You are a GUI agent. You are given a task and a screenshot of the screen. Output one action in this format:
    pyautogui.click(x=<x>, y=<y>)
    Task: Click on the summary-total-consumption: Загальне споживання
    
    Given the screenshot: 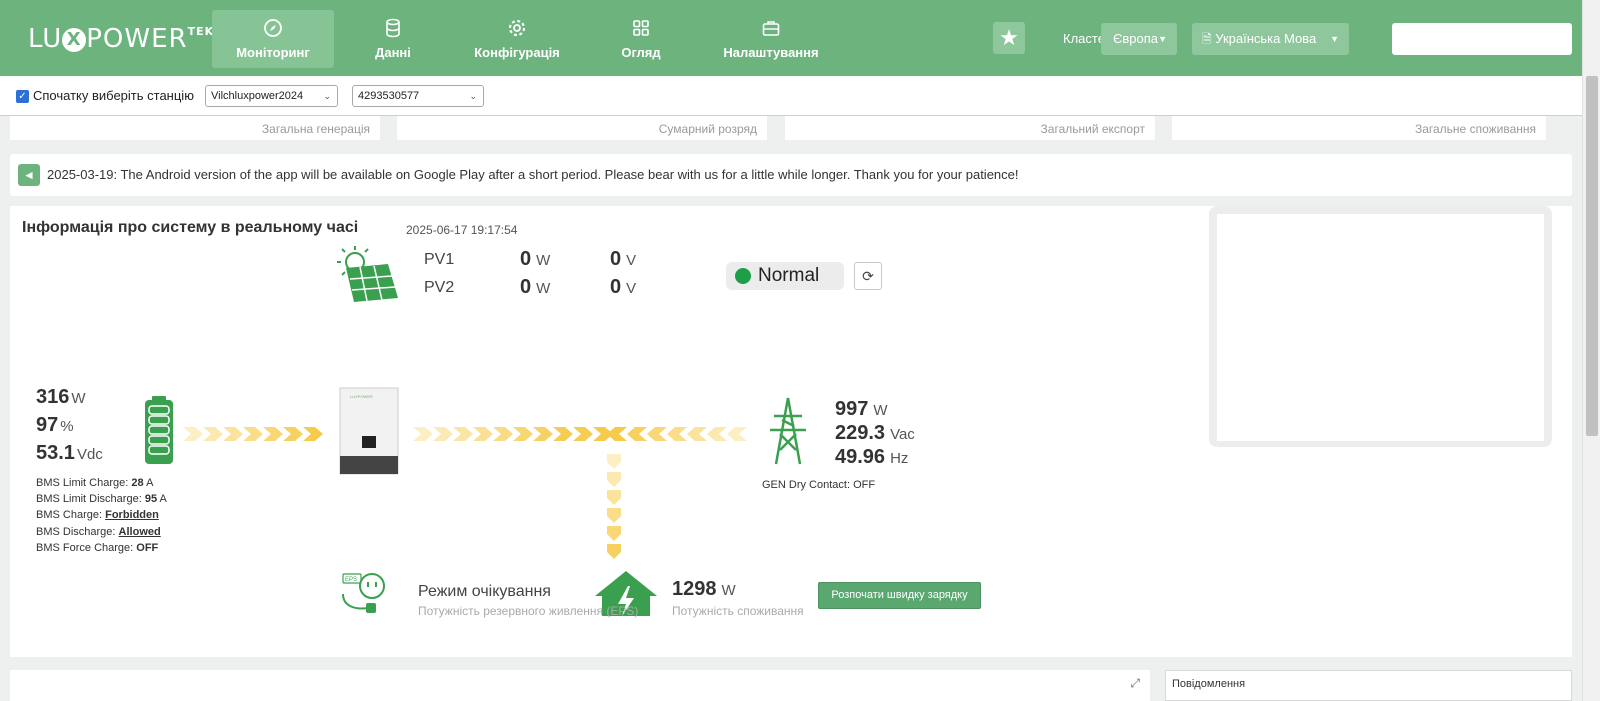 What is the action you would take?
    pyautogui.click(x=1359, y=128)
    